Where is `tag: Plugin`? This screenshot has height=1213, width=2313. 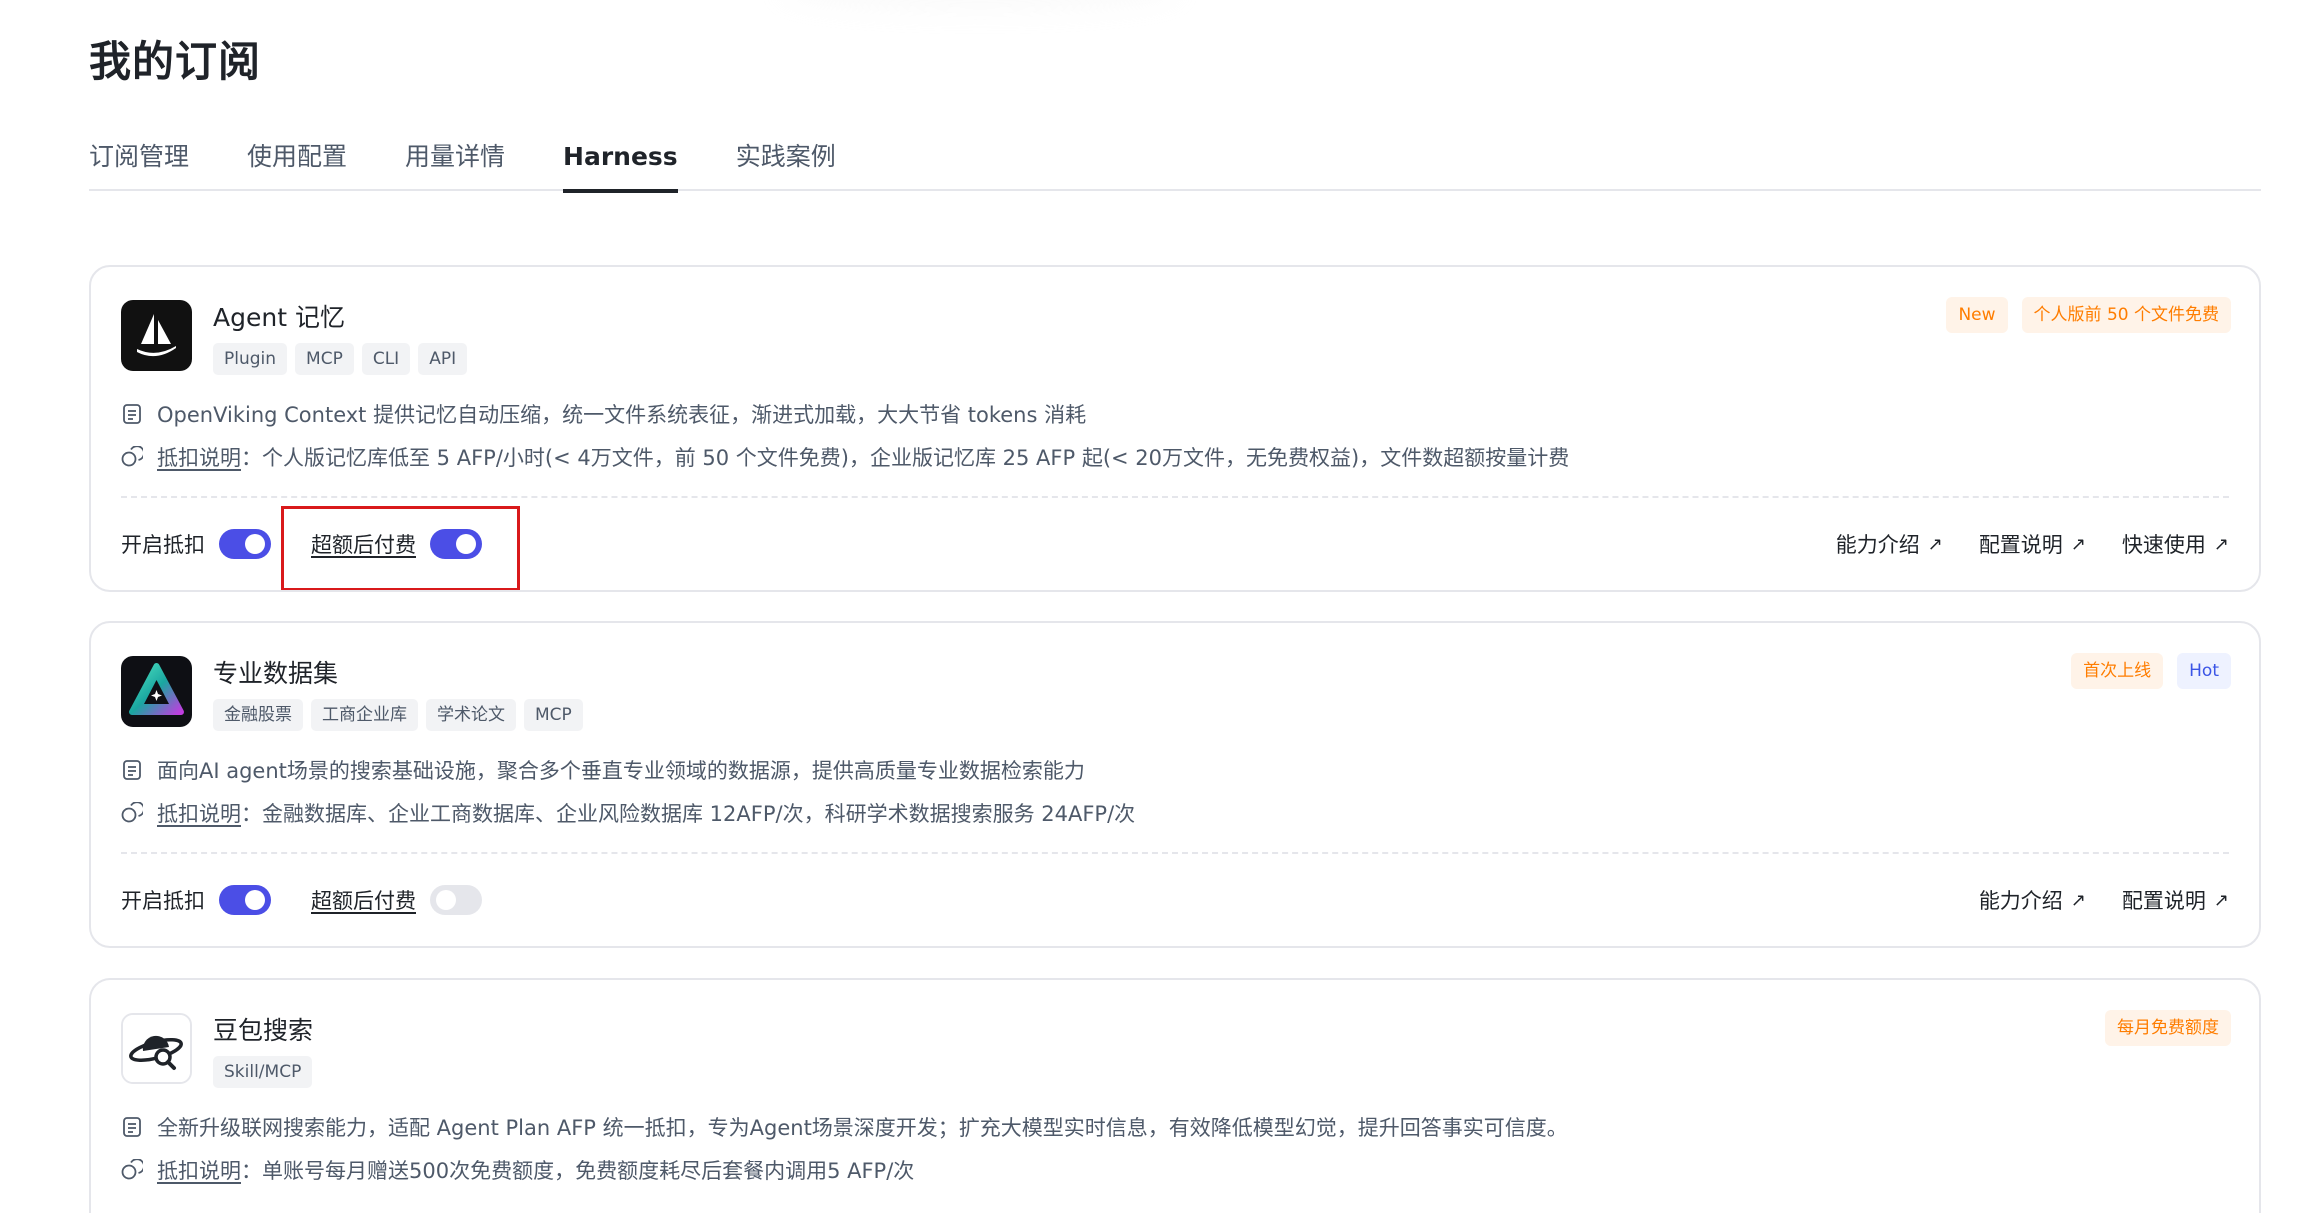 tag: Plugin is located at coordinates (250, 359).